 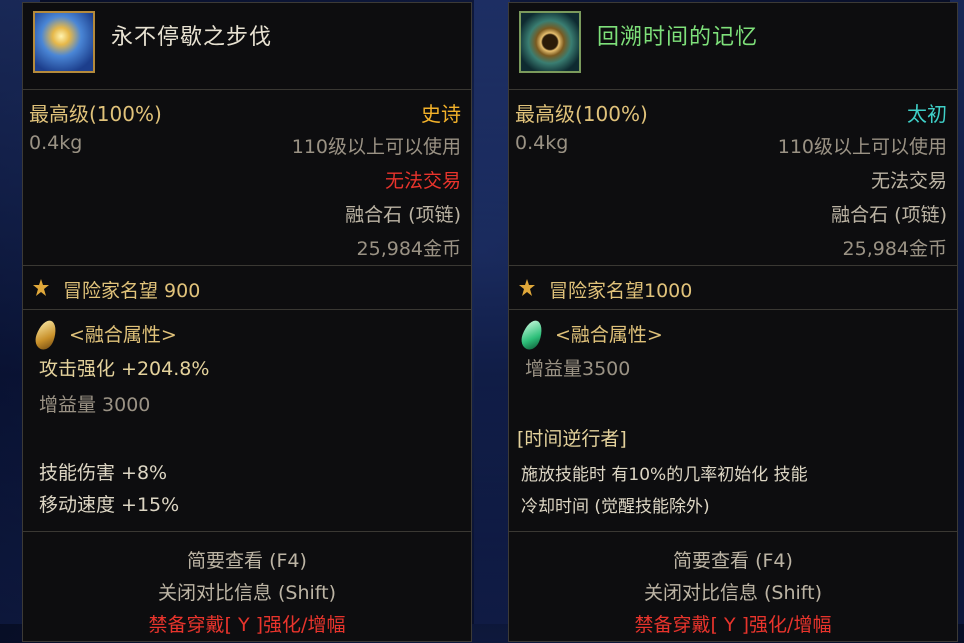 I want to click on effect-line-2: 冷却时间 (觉醒技能除外), so click(x=615, y=507).